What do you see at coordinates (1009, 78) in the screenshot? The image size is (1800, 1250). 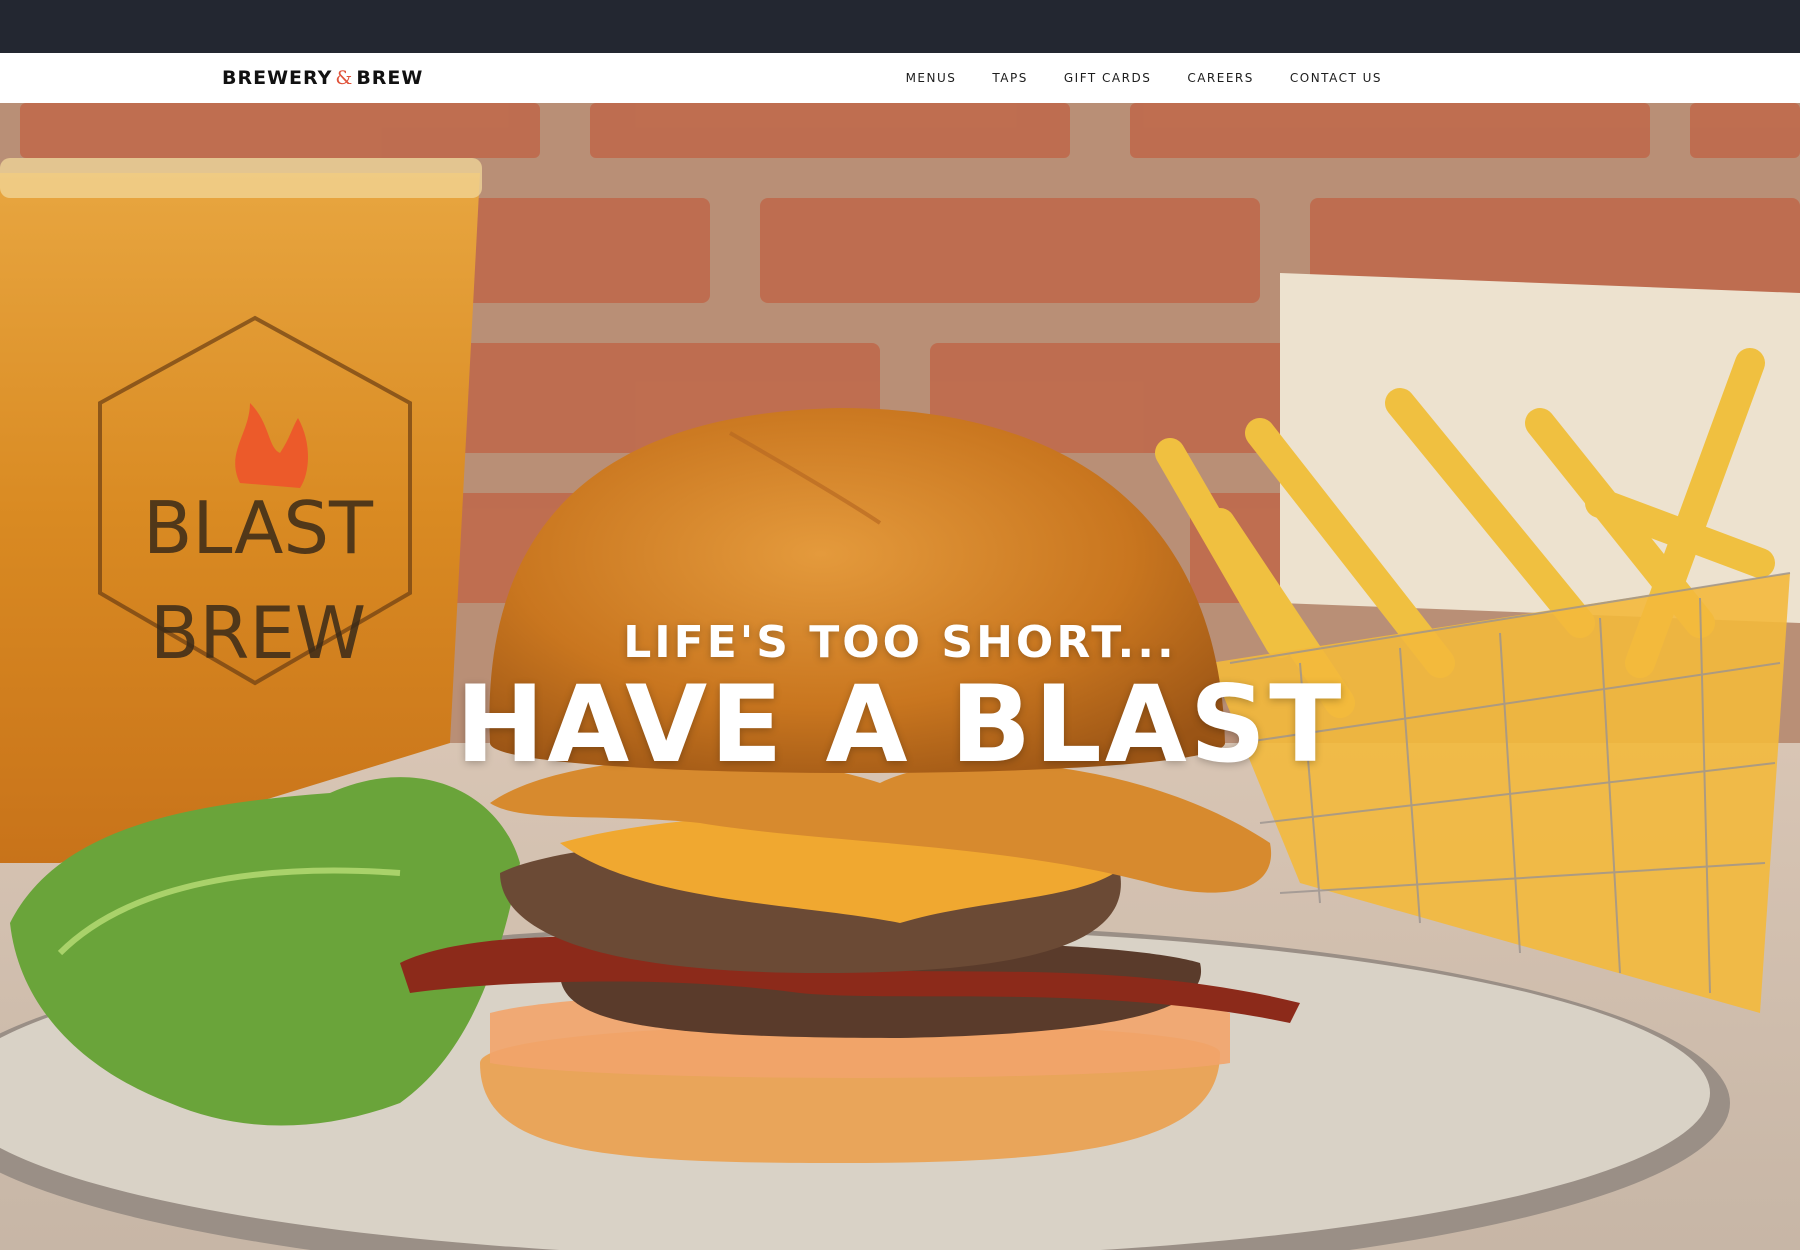 I see `nav-taps: TAPS` at bounding box center [1009, 78].